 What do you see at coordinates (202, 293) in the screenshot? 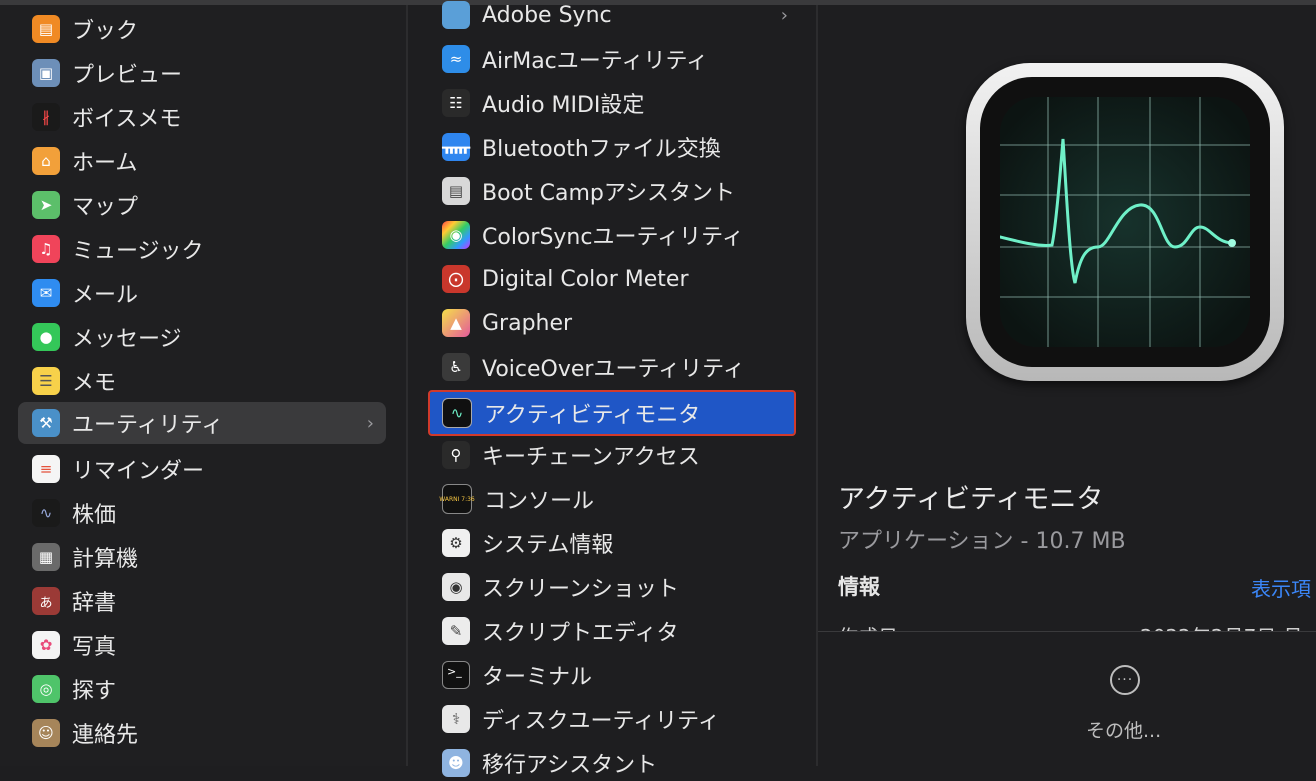
I see `sidebar-item-mail: ✉ メール` at bounding box center [202, 293].